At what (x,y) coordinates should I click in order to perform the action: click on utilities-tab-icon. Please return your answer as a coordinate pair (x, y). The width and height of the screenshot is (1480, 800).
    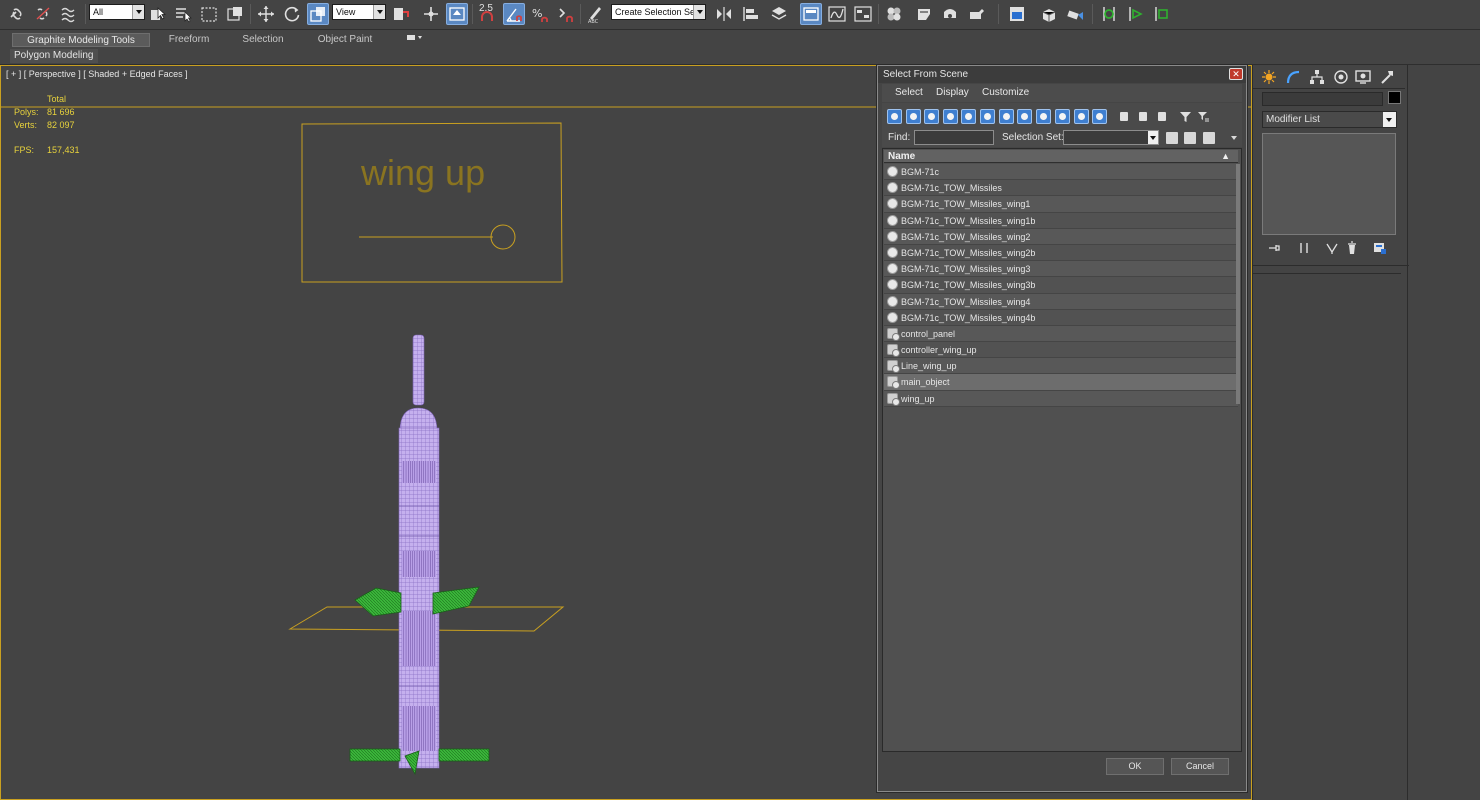
    Looking at the image, I should click on (1387, 77).